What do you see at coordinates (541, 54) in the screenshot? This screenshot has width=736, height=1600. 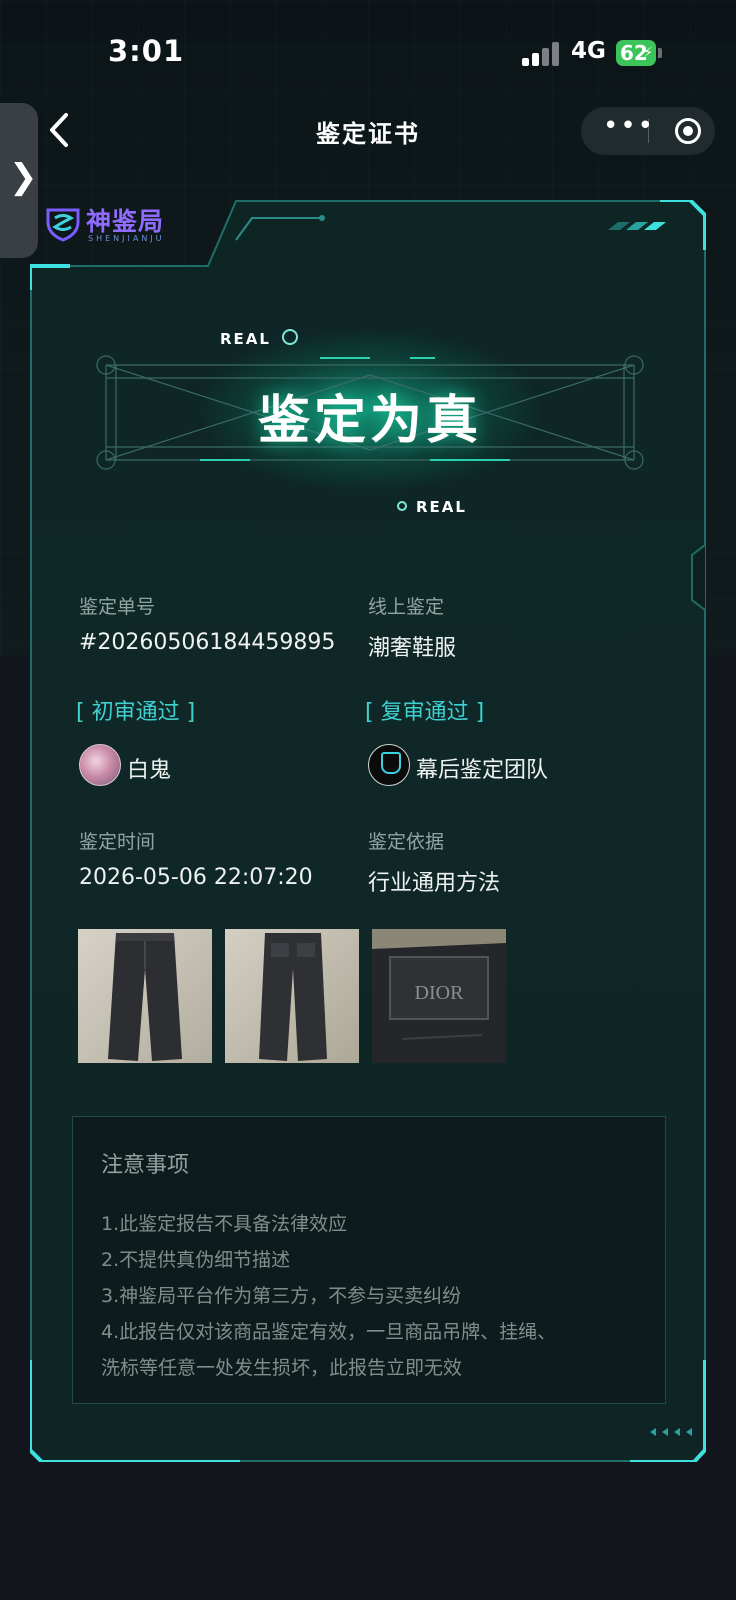 I see `signal-icon` at bounding box center [541, 54].